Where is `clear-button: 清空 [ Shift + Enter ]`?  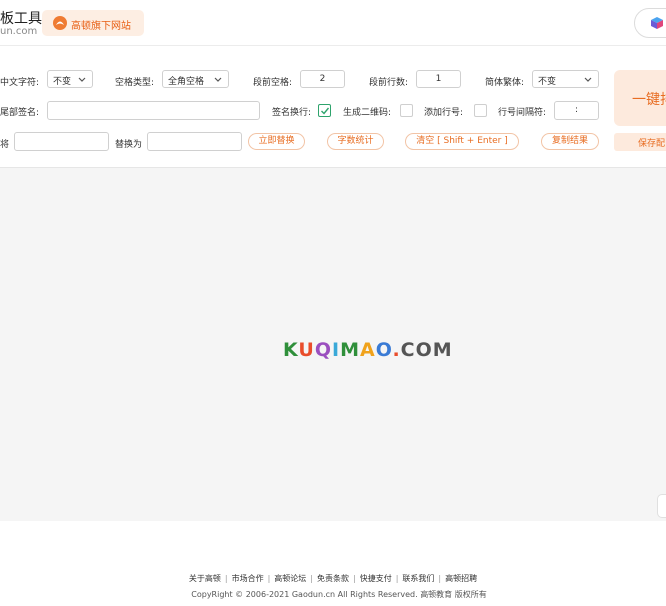
clear-button: 清空 [ Shift + Enter ] is located at coordinates (462, 141).